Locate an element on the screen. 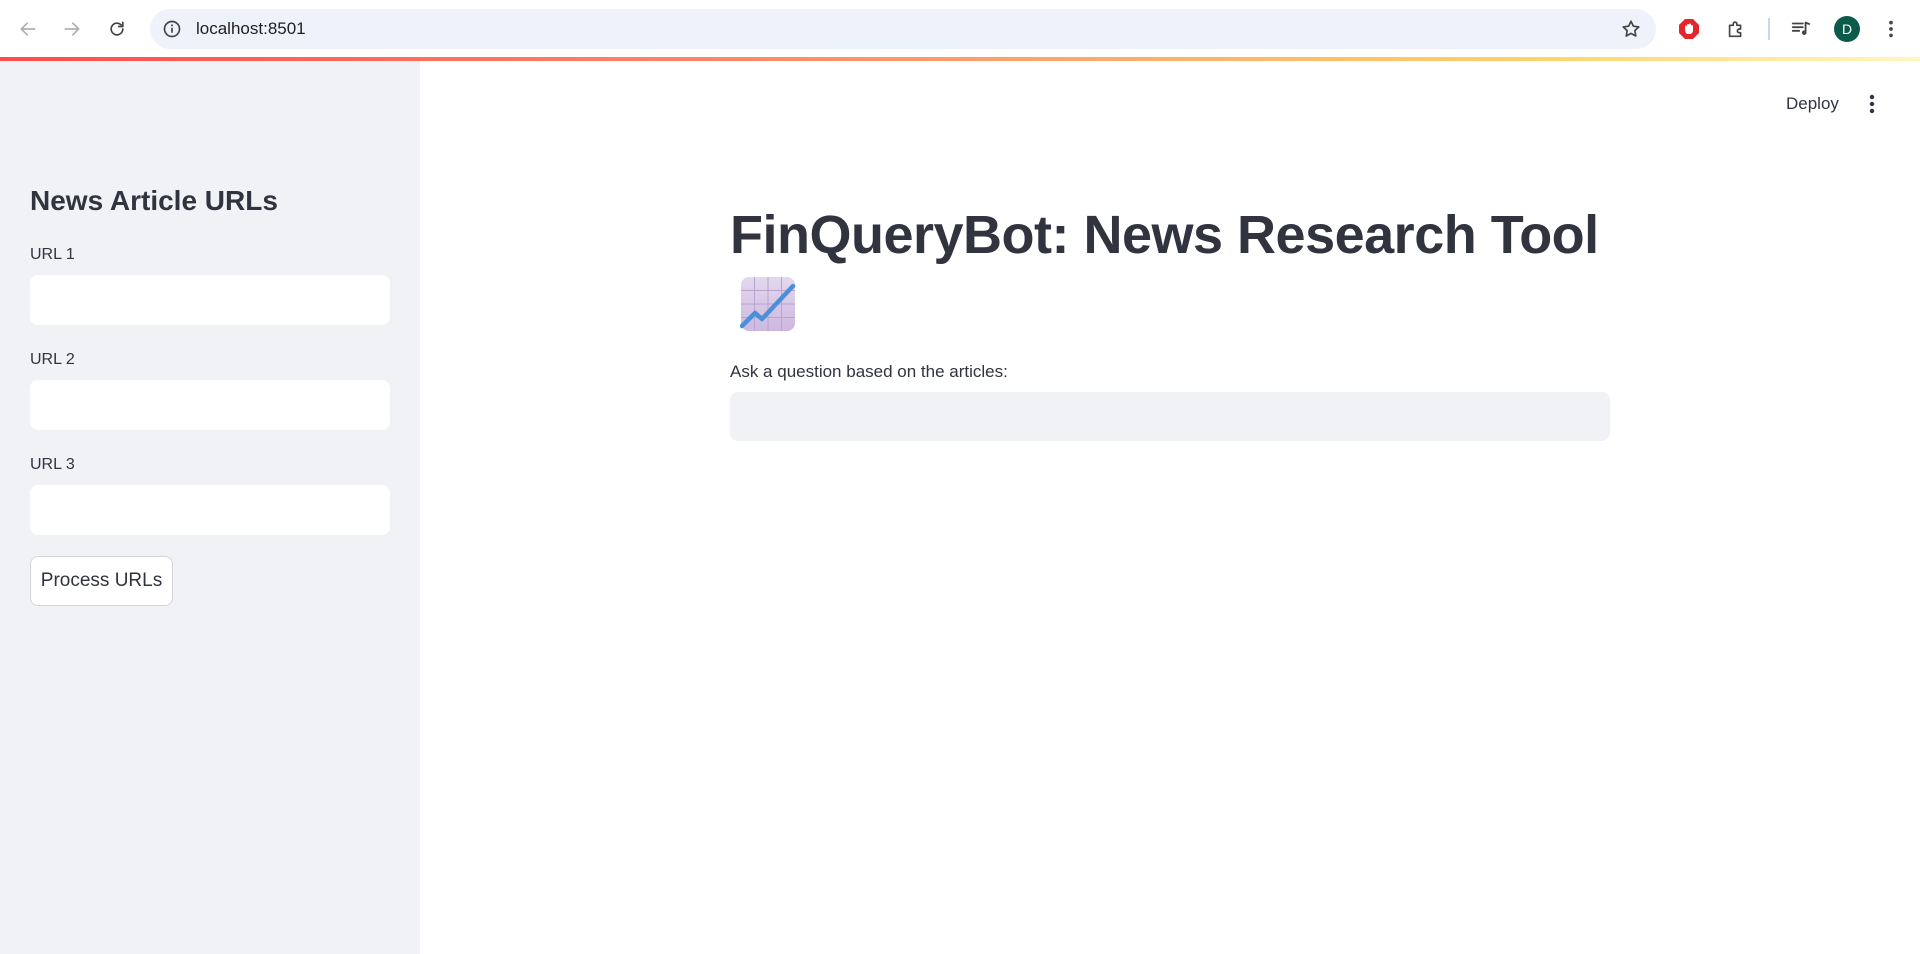 The width and height of the screenshot is (1920, 954). deploy-button: Deploy is located at coordinates (1812, 104).